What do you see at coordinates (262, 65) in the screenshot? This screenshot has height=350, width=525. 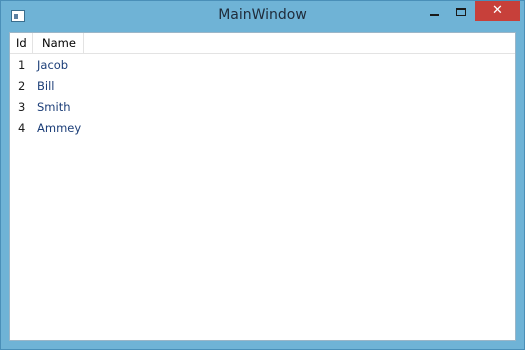 I see `table-row: 1 Jacob` at bounding box center [262, 65].